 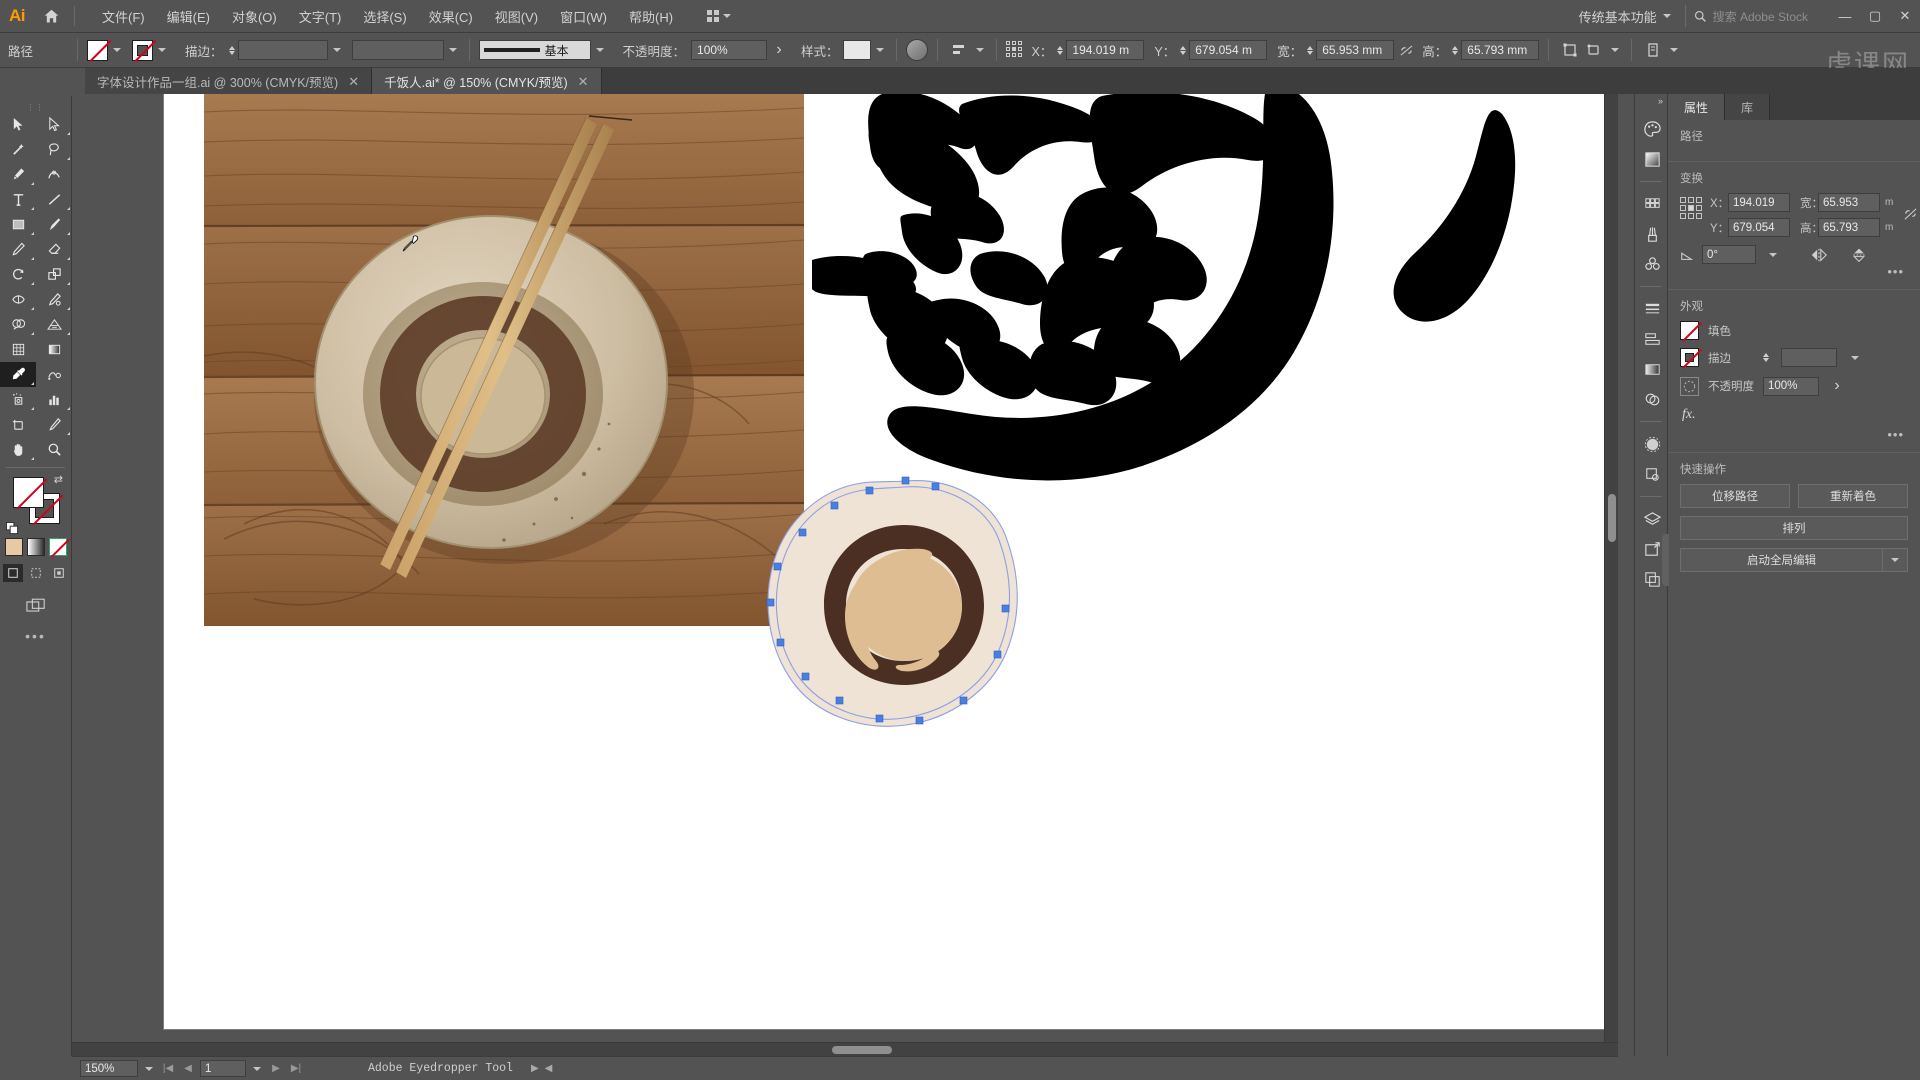 What do you see at coordinates (1750, 16) in the screenshot?
I see `stock-search: 搜索 Adobe Stock` at bounding box center [1750, 16].